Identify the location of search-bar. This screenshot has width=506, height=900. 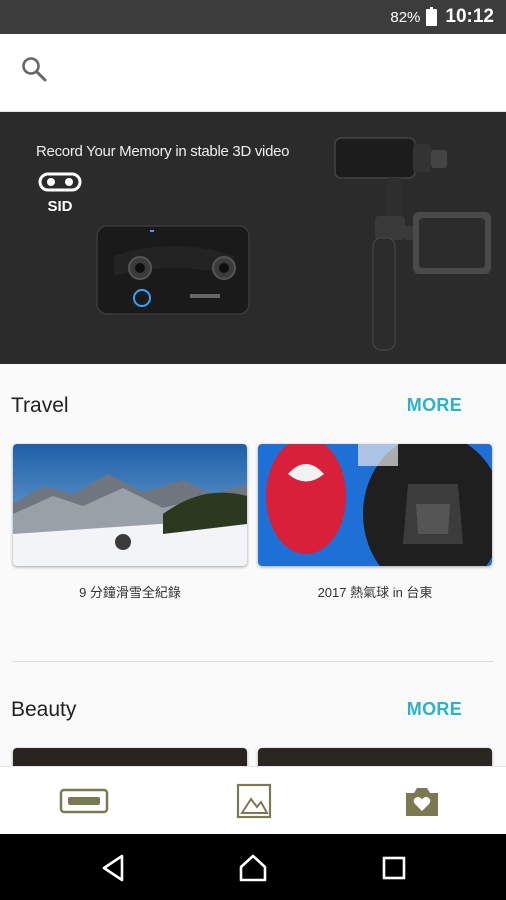
(253, 73).